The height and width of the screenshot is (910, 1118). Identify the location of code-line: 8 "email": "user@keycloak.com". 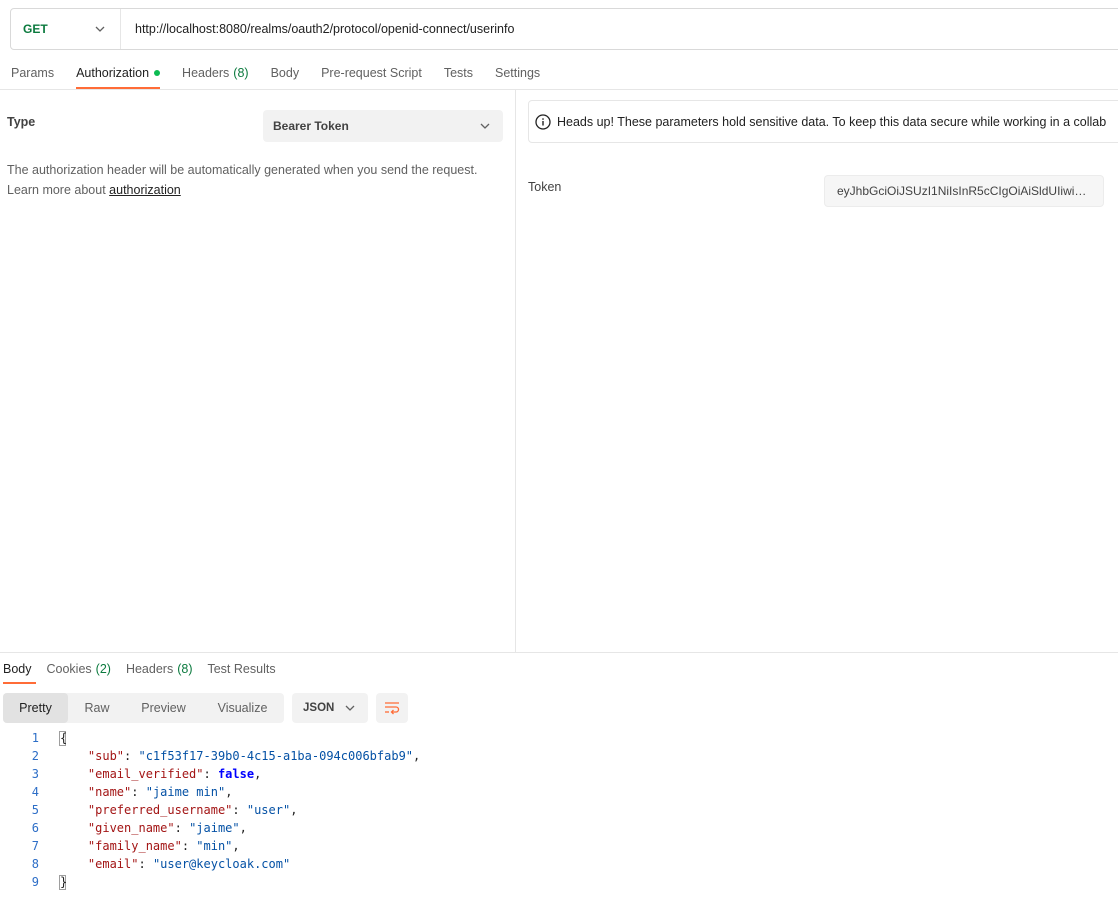
(350, 864).